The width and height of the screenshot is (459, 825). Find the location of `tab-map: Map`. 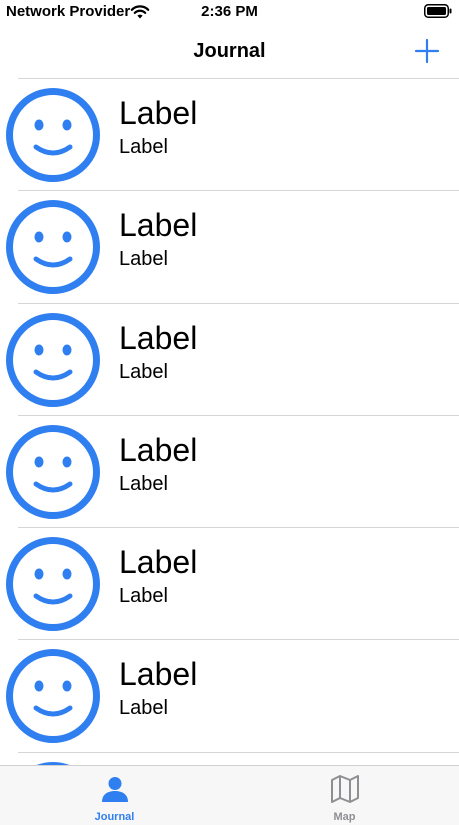

tab-map: Map is located at coordinates (344, 795).